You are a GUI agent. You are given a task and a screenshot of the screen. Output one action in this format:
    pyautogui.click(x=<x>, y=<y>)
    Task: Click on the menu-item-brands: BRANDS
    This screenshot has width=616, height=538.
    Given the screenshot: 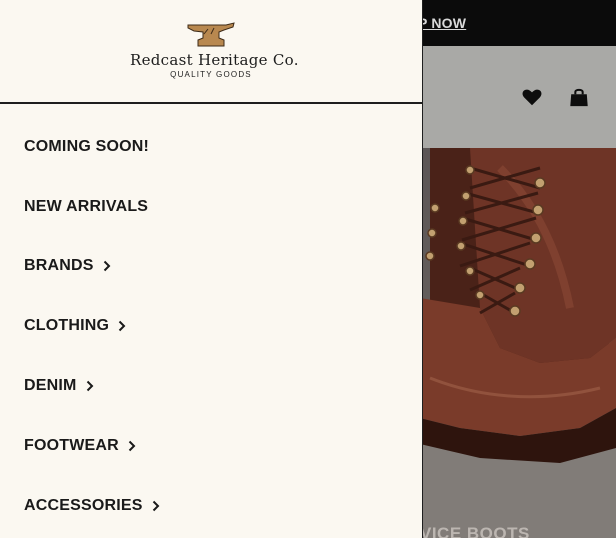 What is the action you would take?
    pyautogui.click(x=211, y=267)
    